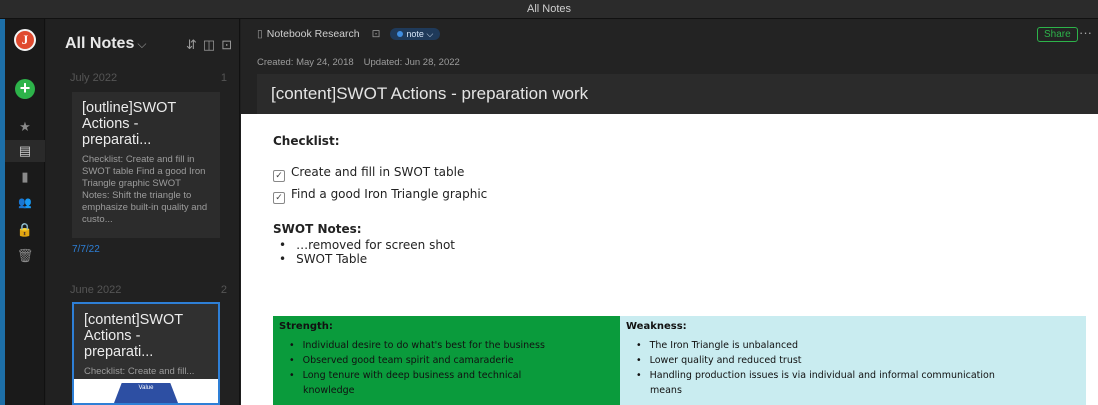 The height and width of the screenshot is (405, 1098). I want to click on section-count: 1, so click(223, 78).